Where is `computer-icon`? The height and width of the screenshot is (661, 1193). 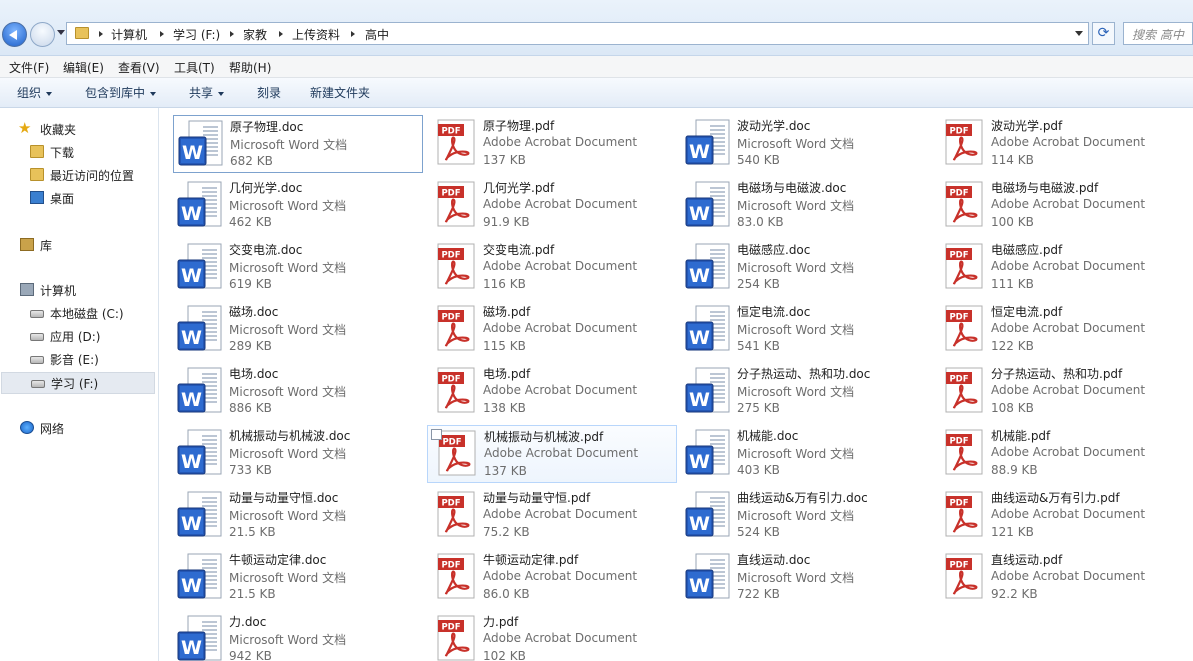 computer-icon is located at coordinates (27, 289).